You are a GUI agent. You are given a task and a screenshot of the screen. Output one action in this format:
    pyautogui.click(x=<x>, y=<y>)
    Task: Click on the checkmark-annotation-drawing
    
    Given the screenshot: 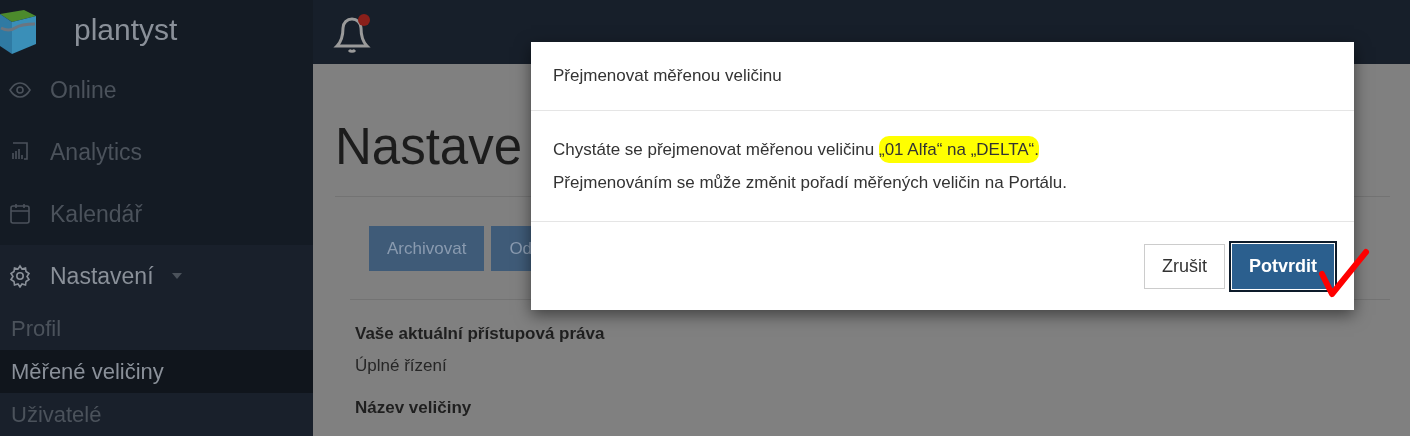 What is the action you would take?
    pyautogui.click(x=1345, y=273)
    